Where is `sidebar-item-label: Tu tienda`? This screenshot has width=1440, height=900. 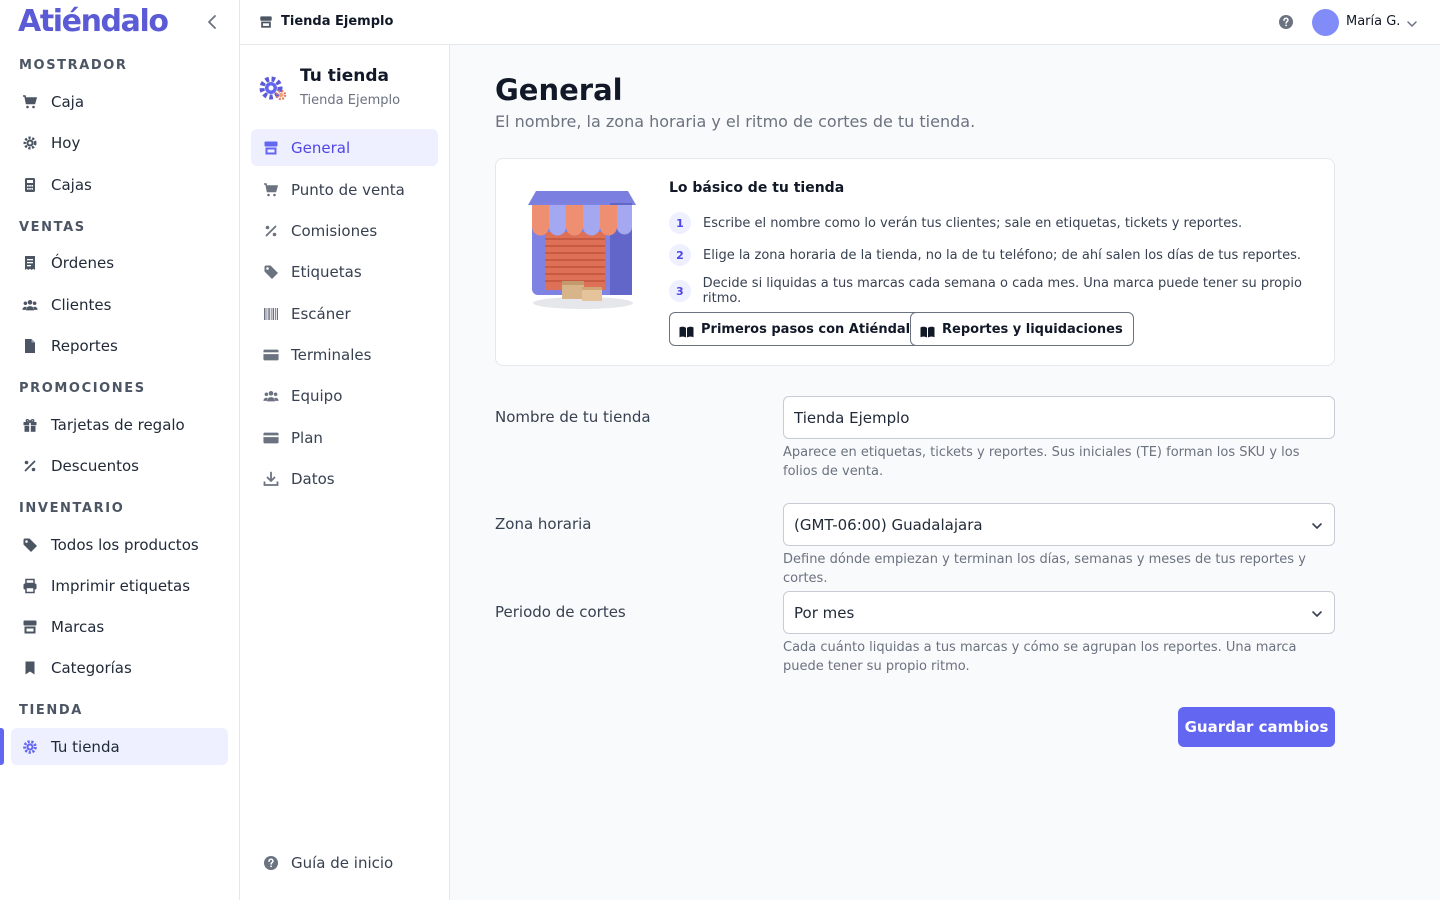 sidebar-item-label: Tu tienda is located at coordinates (85, 746).